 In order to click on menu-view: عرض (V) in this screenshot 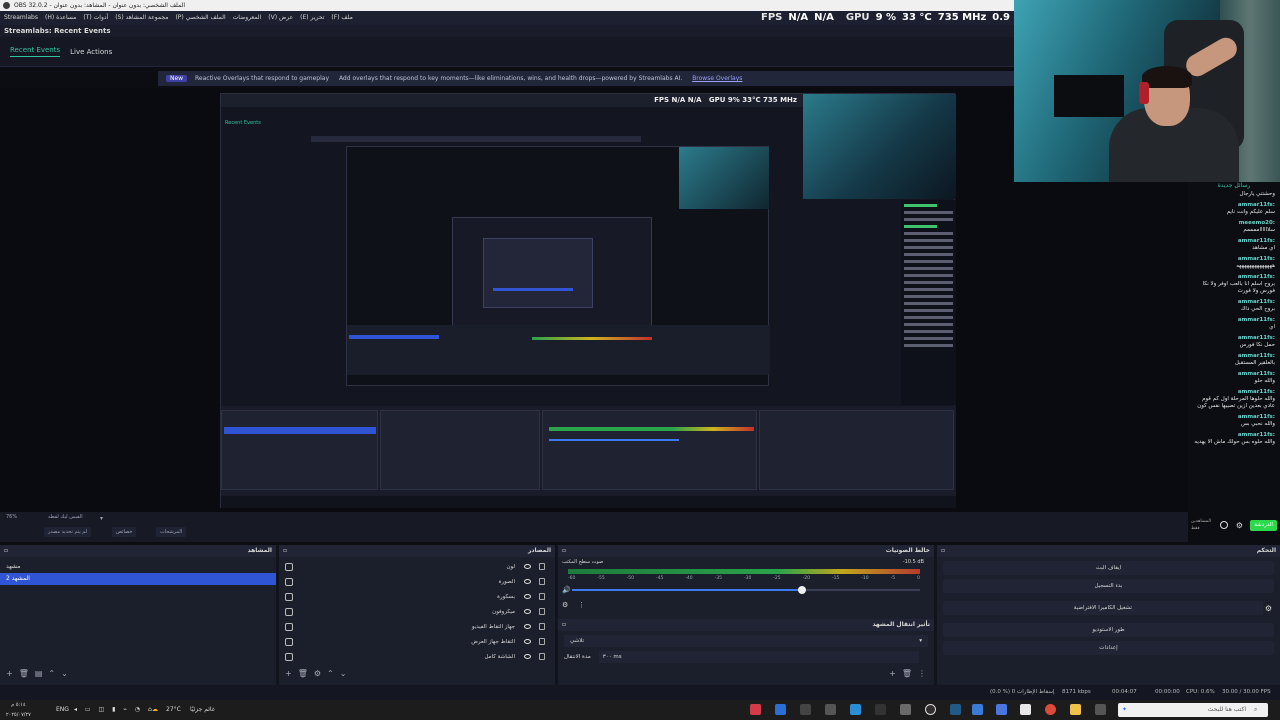, I will do `click(280, 18)`.